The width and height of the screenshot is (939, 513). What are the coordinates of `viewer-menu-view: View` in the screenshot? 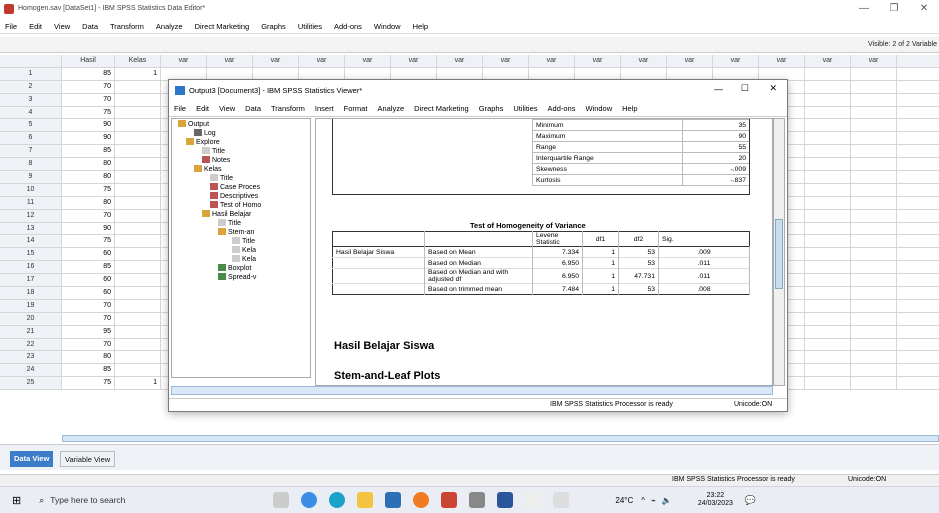 It's located at (227, 108).